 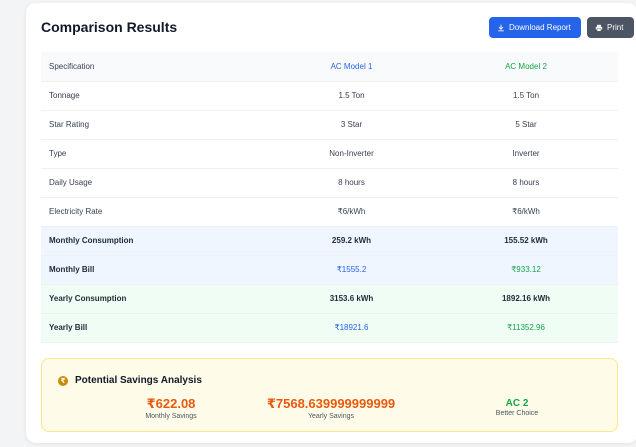 I want to click on row-label: Daily Usage, so click(x=155, y=183).